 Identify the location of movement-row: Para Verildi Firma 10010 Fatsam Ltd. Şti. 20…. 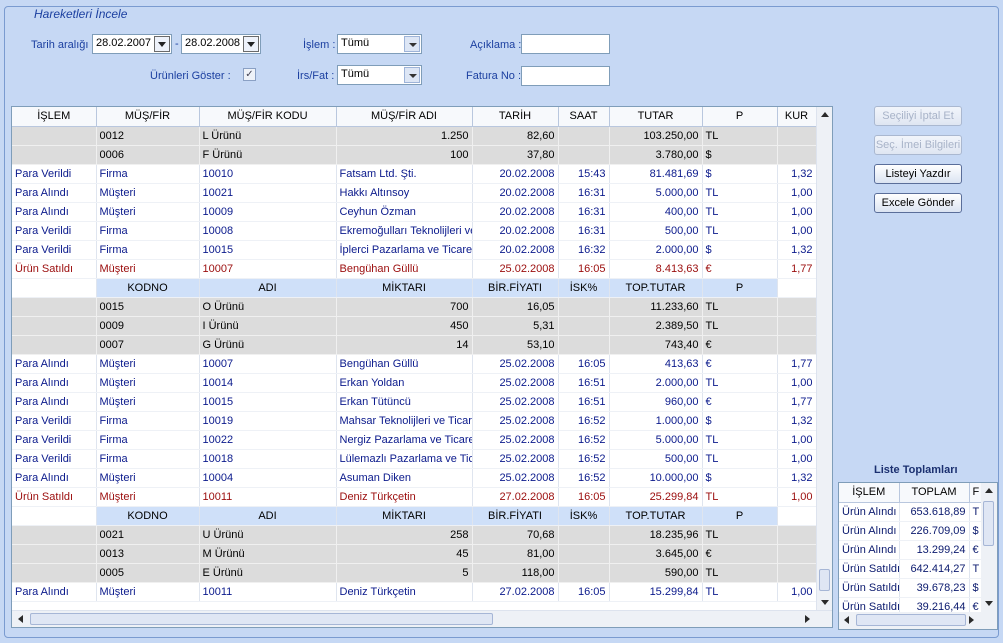
(414, 174).